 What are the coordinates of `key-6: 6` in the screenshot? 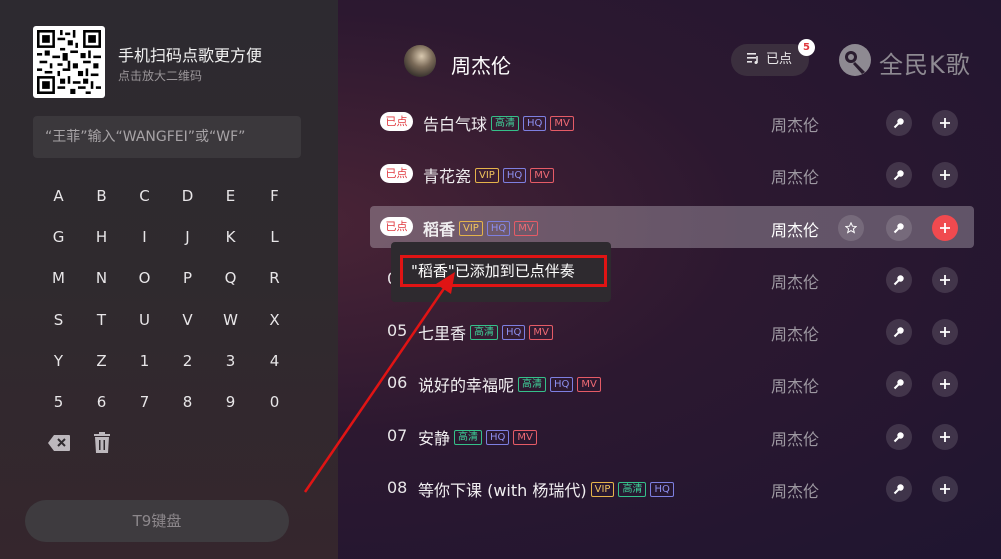 It's located at (101, 402).